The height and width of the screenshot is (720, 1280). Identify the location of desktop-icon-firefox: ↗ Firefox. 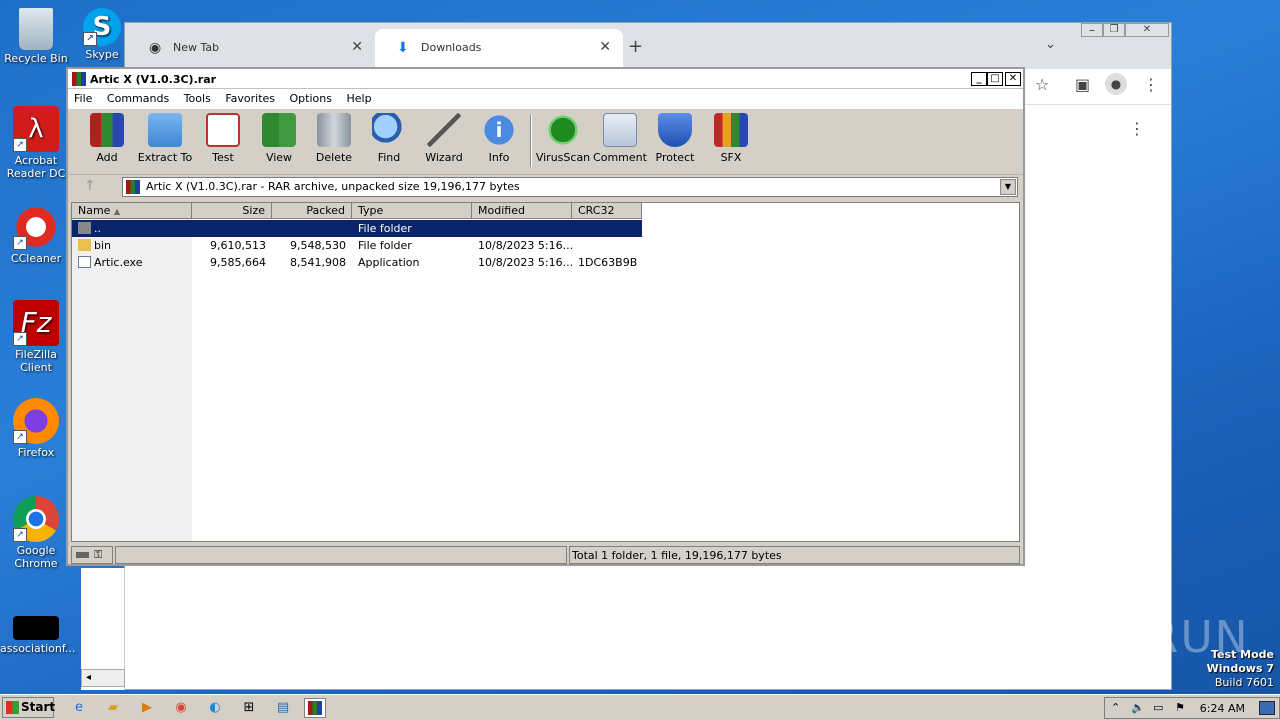
(36, 428).